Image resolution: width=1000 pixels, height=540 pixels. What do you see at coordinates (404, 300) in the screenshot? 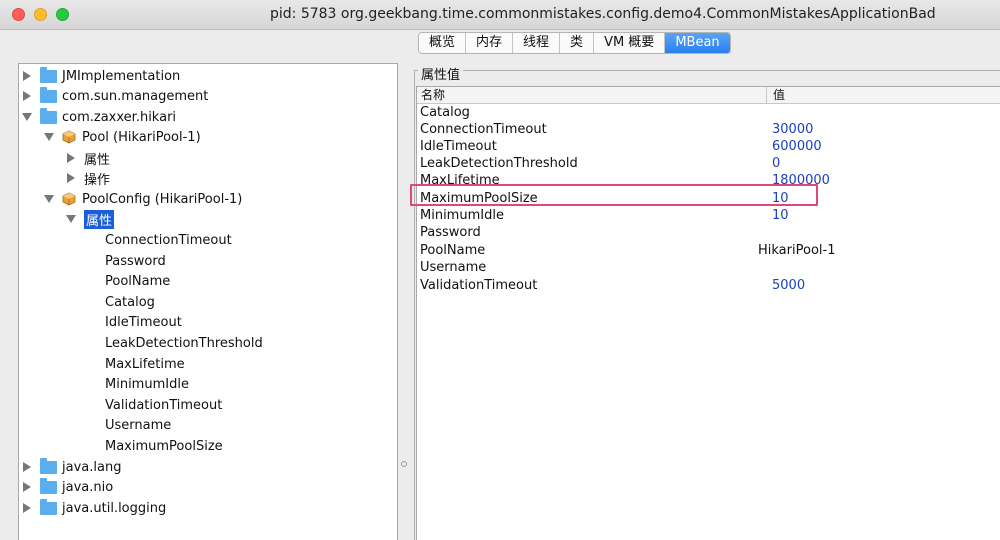
I see `split-divider` at bounding box center [404, 300].